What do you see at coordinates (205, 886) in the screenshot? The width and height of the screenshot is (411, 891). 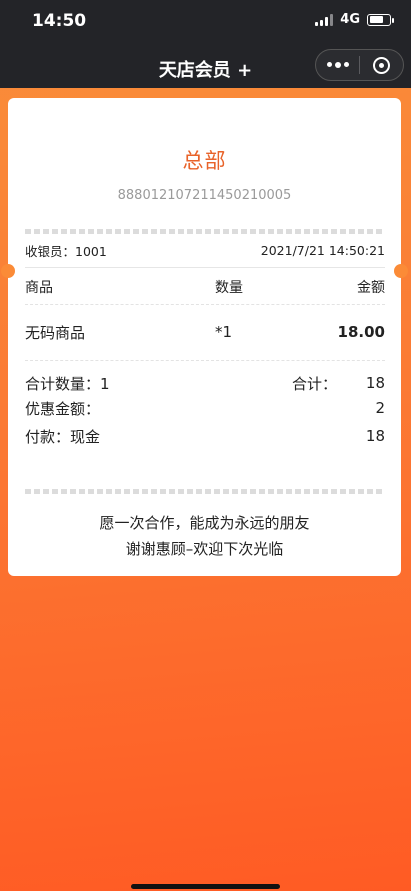 I see `home-indicator` at bounding box center [205, 886].